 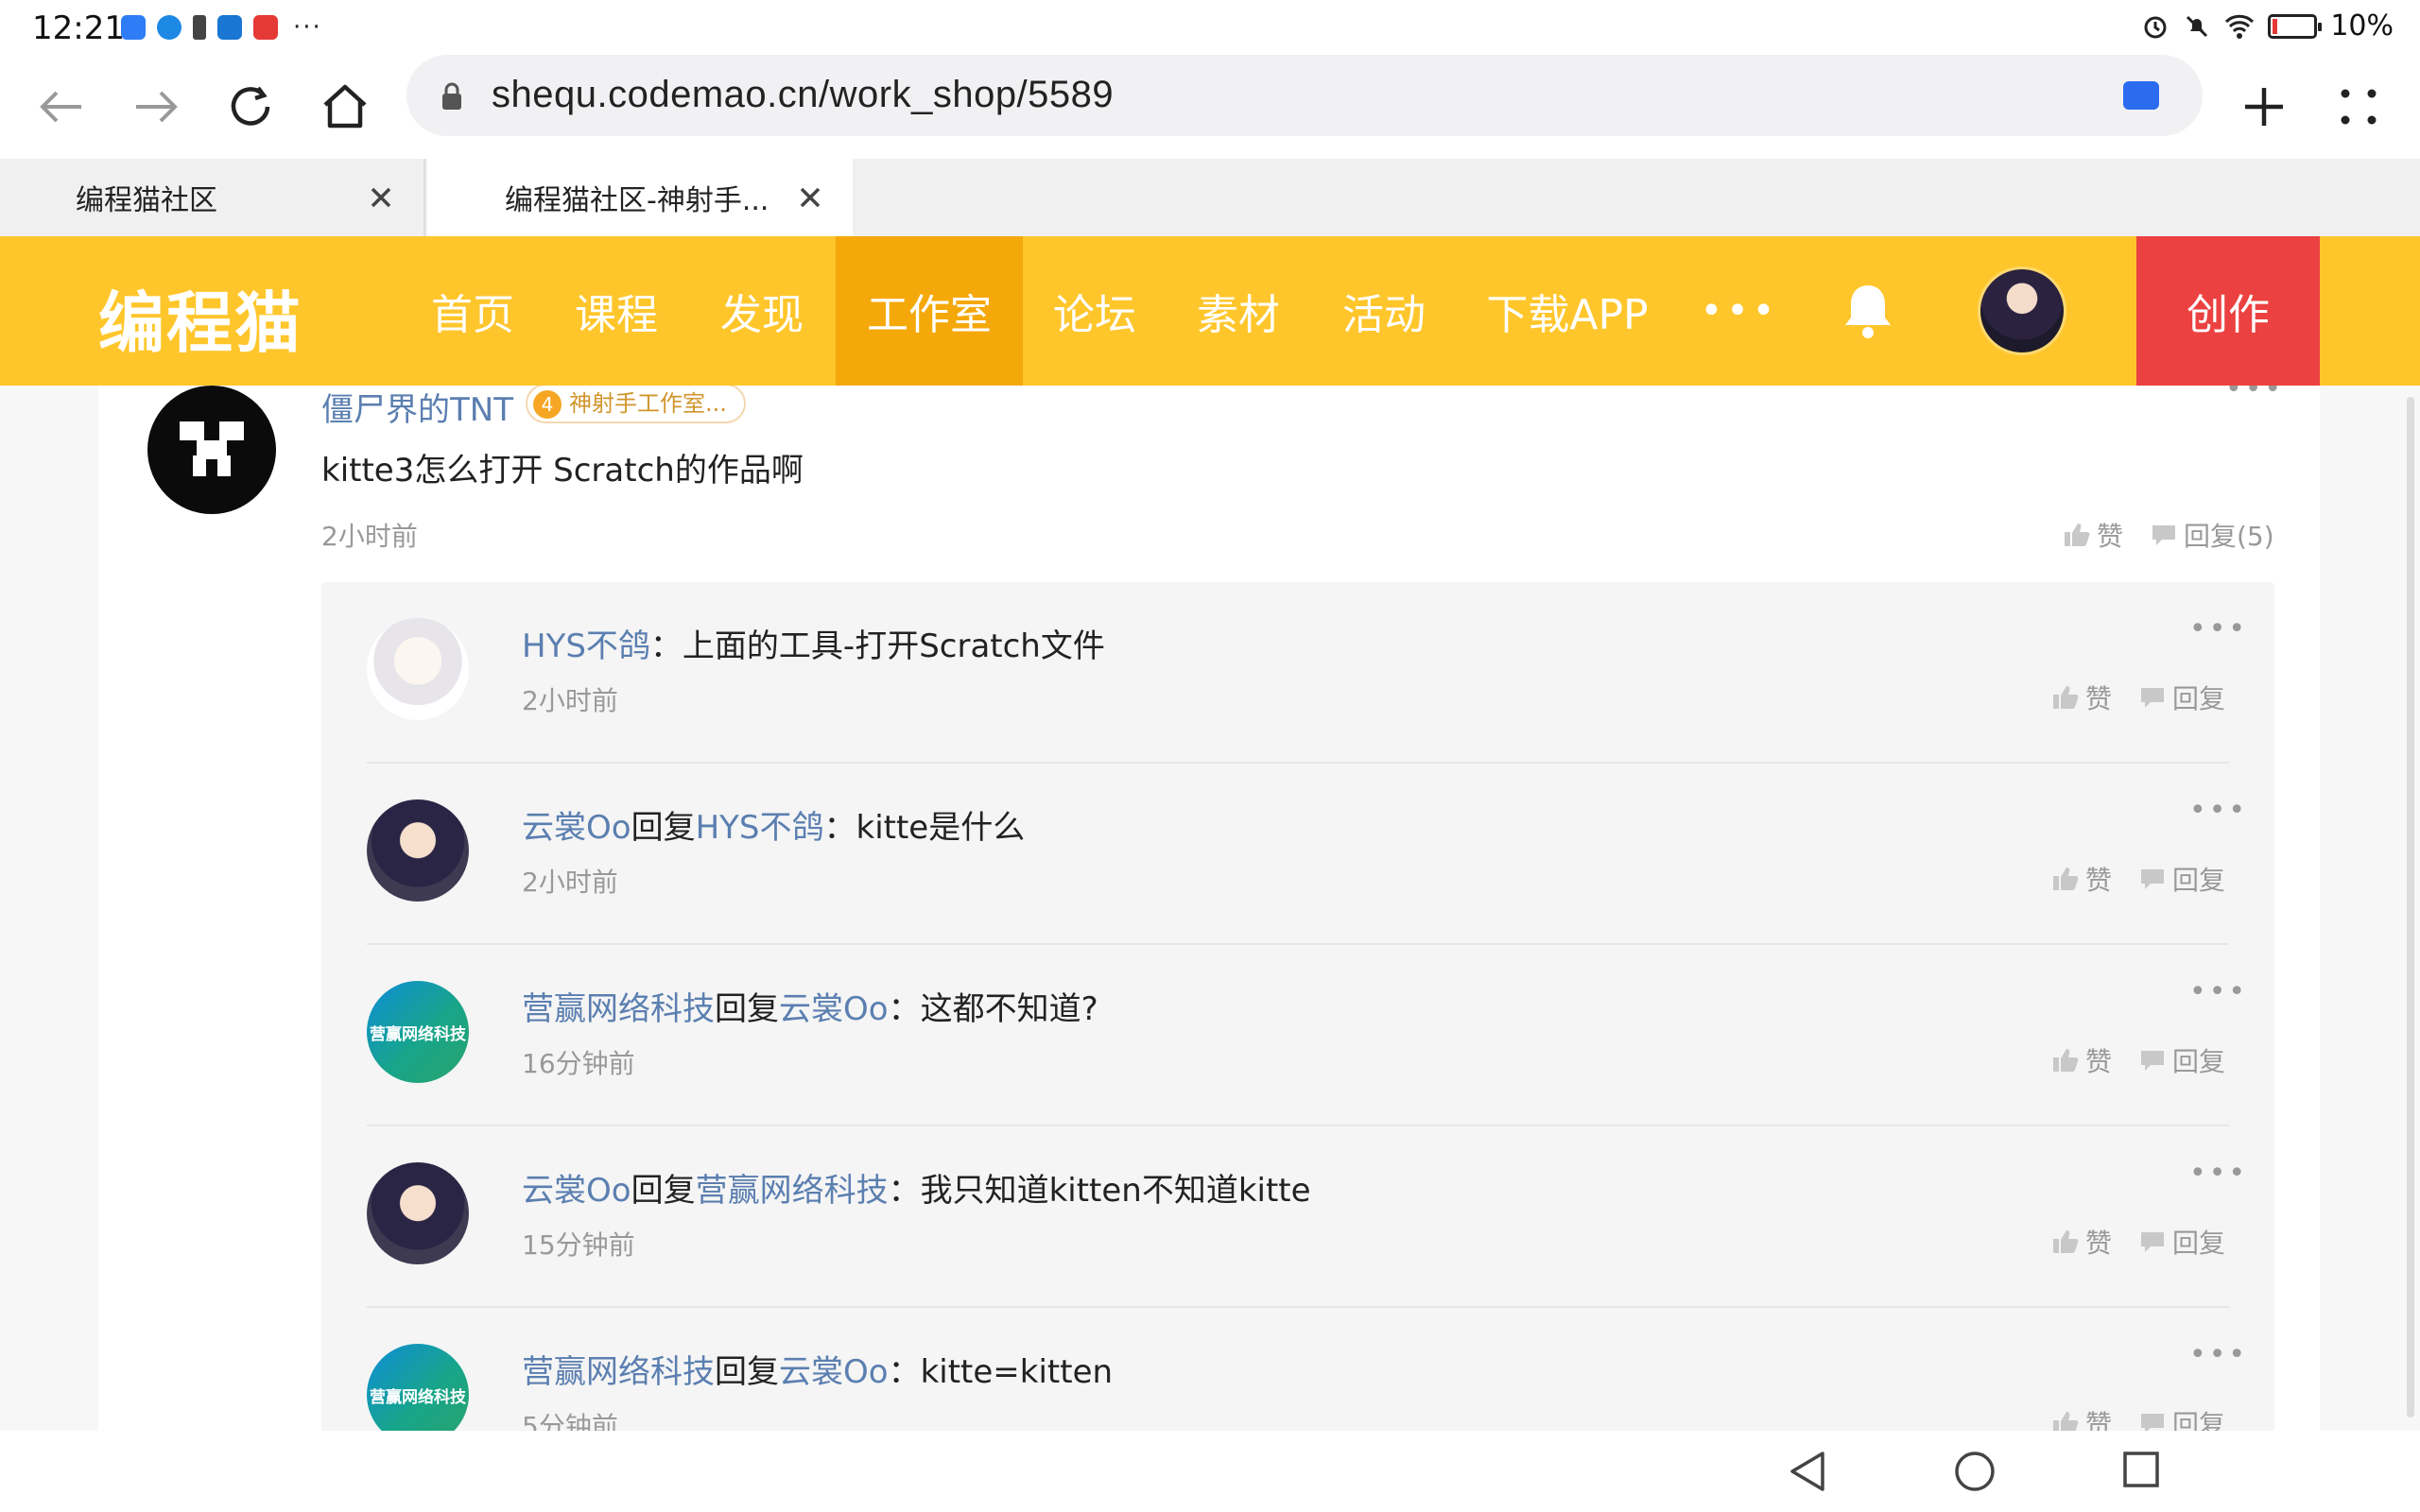 What do you see at coordinates (169, 27) in the screenshot?
I see `bulb-icon` at bounding box center [169, 27].